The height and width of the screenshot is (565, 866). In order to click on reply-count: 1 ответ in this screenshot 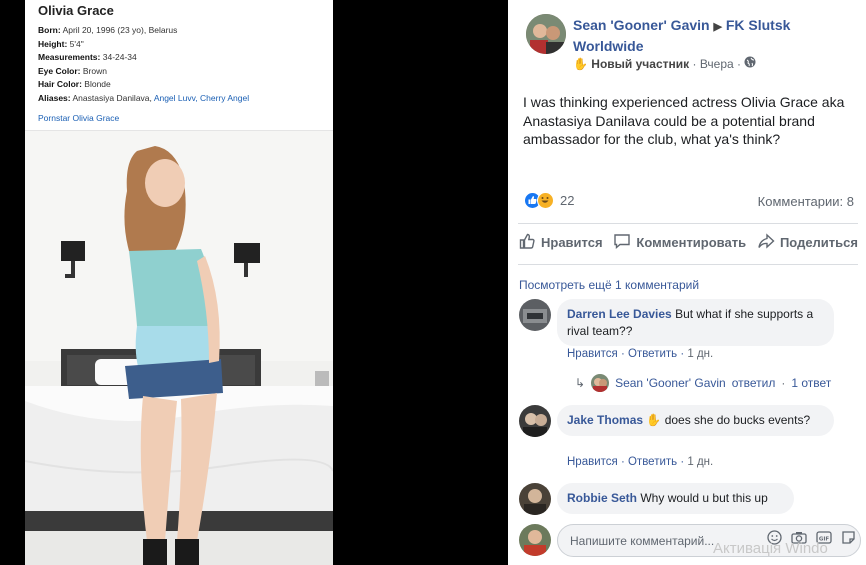, I will do `click(811, 383)`.